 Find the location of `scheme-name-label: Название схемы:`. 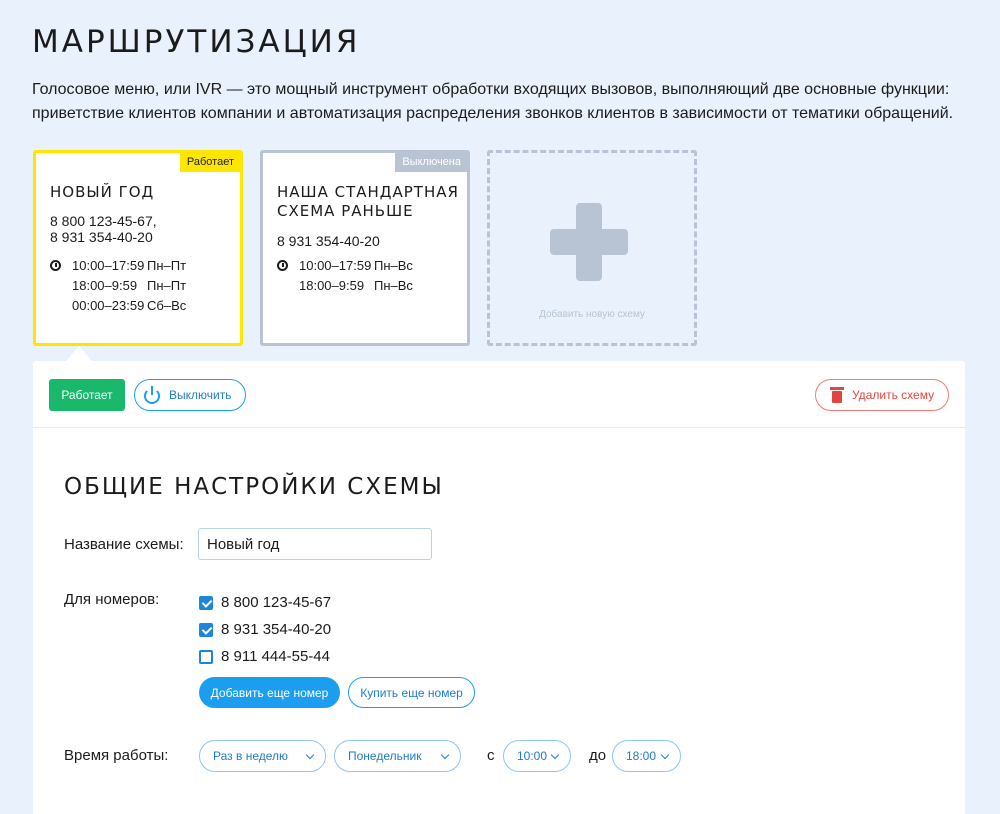

scheme-name-label: Название схемы: is located at coordinates (124, 544).